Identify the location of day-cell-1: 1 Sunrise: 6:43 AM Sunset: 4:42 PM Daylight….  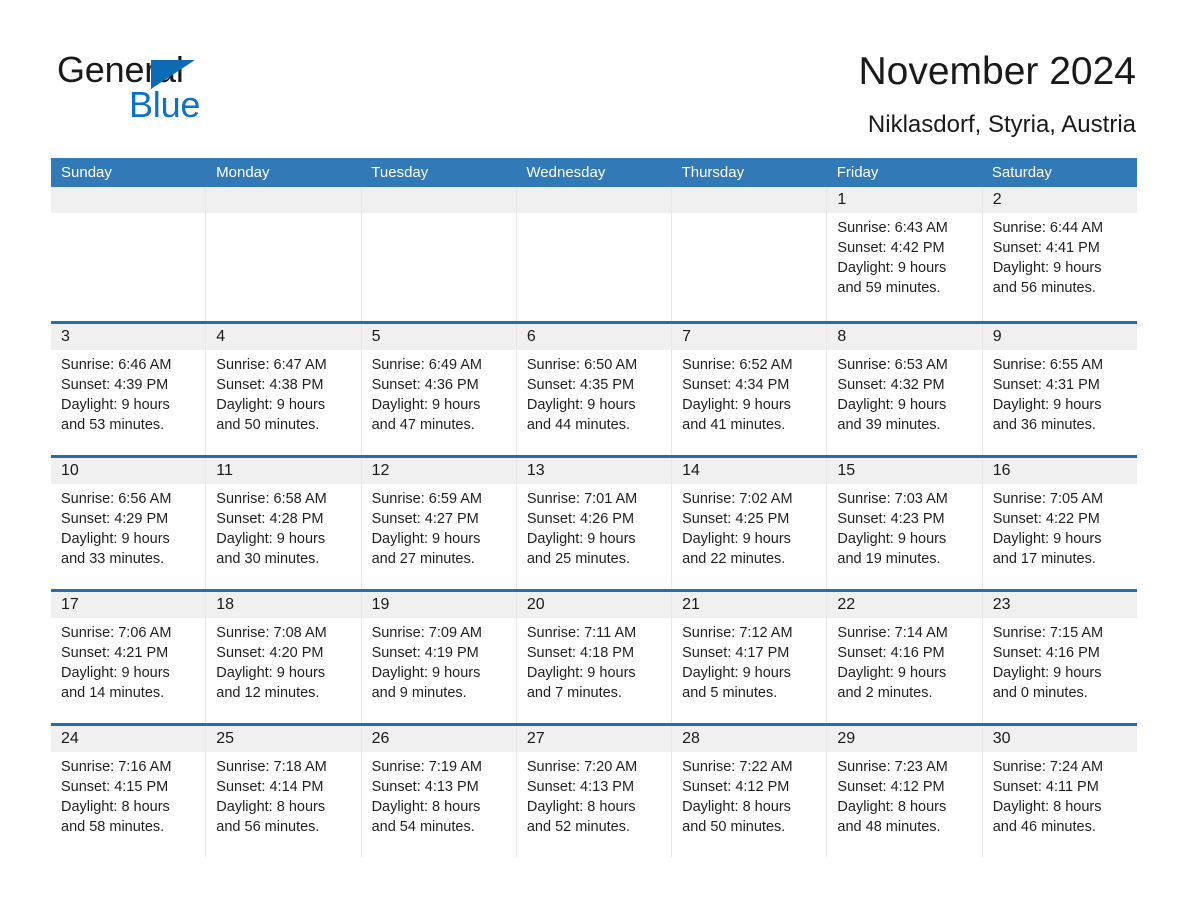
(904, 254).